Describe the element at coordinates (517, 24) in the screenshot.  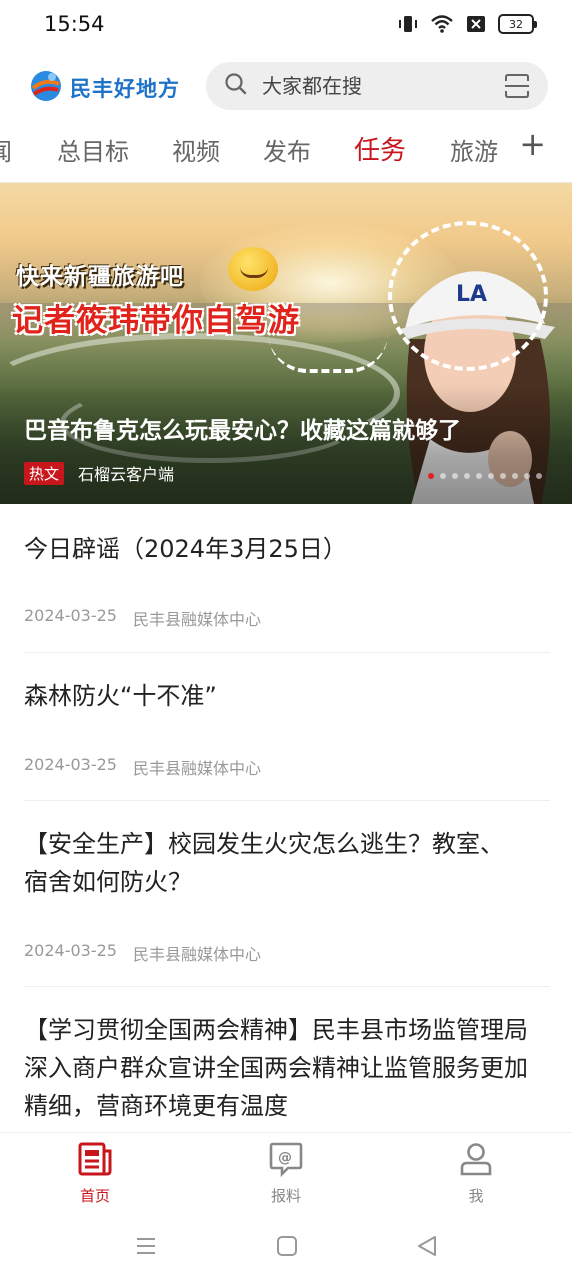
I see `battery-icon: 32` at that location.